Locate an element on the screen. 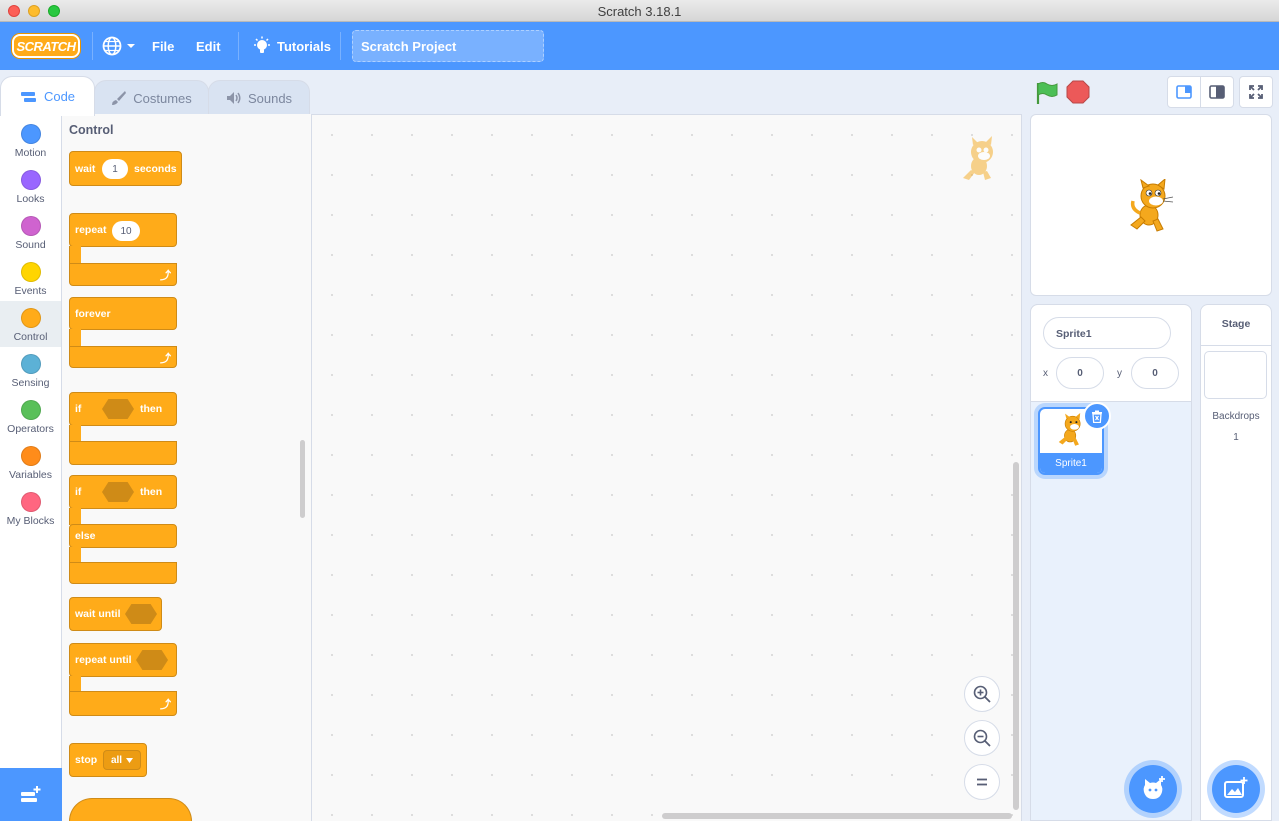  green-flag-icon is located at coordinates (1047, 93).